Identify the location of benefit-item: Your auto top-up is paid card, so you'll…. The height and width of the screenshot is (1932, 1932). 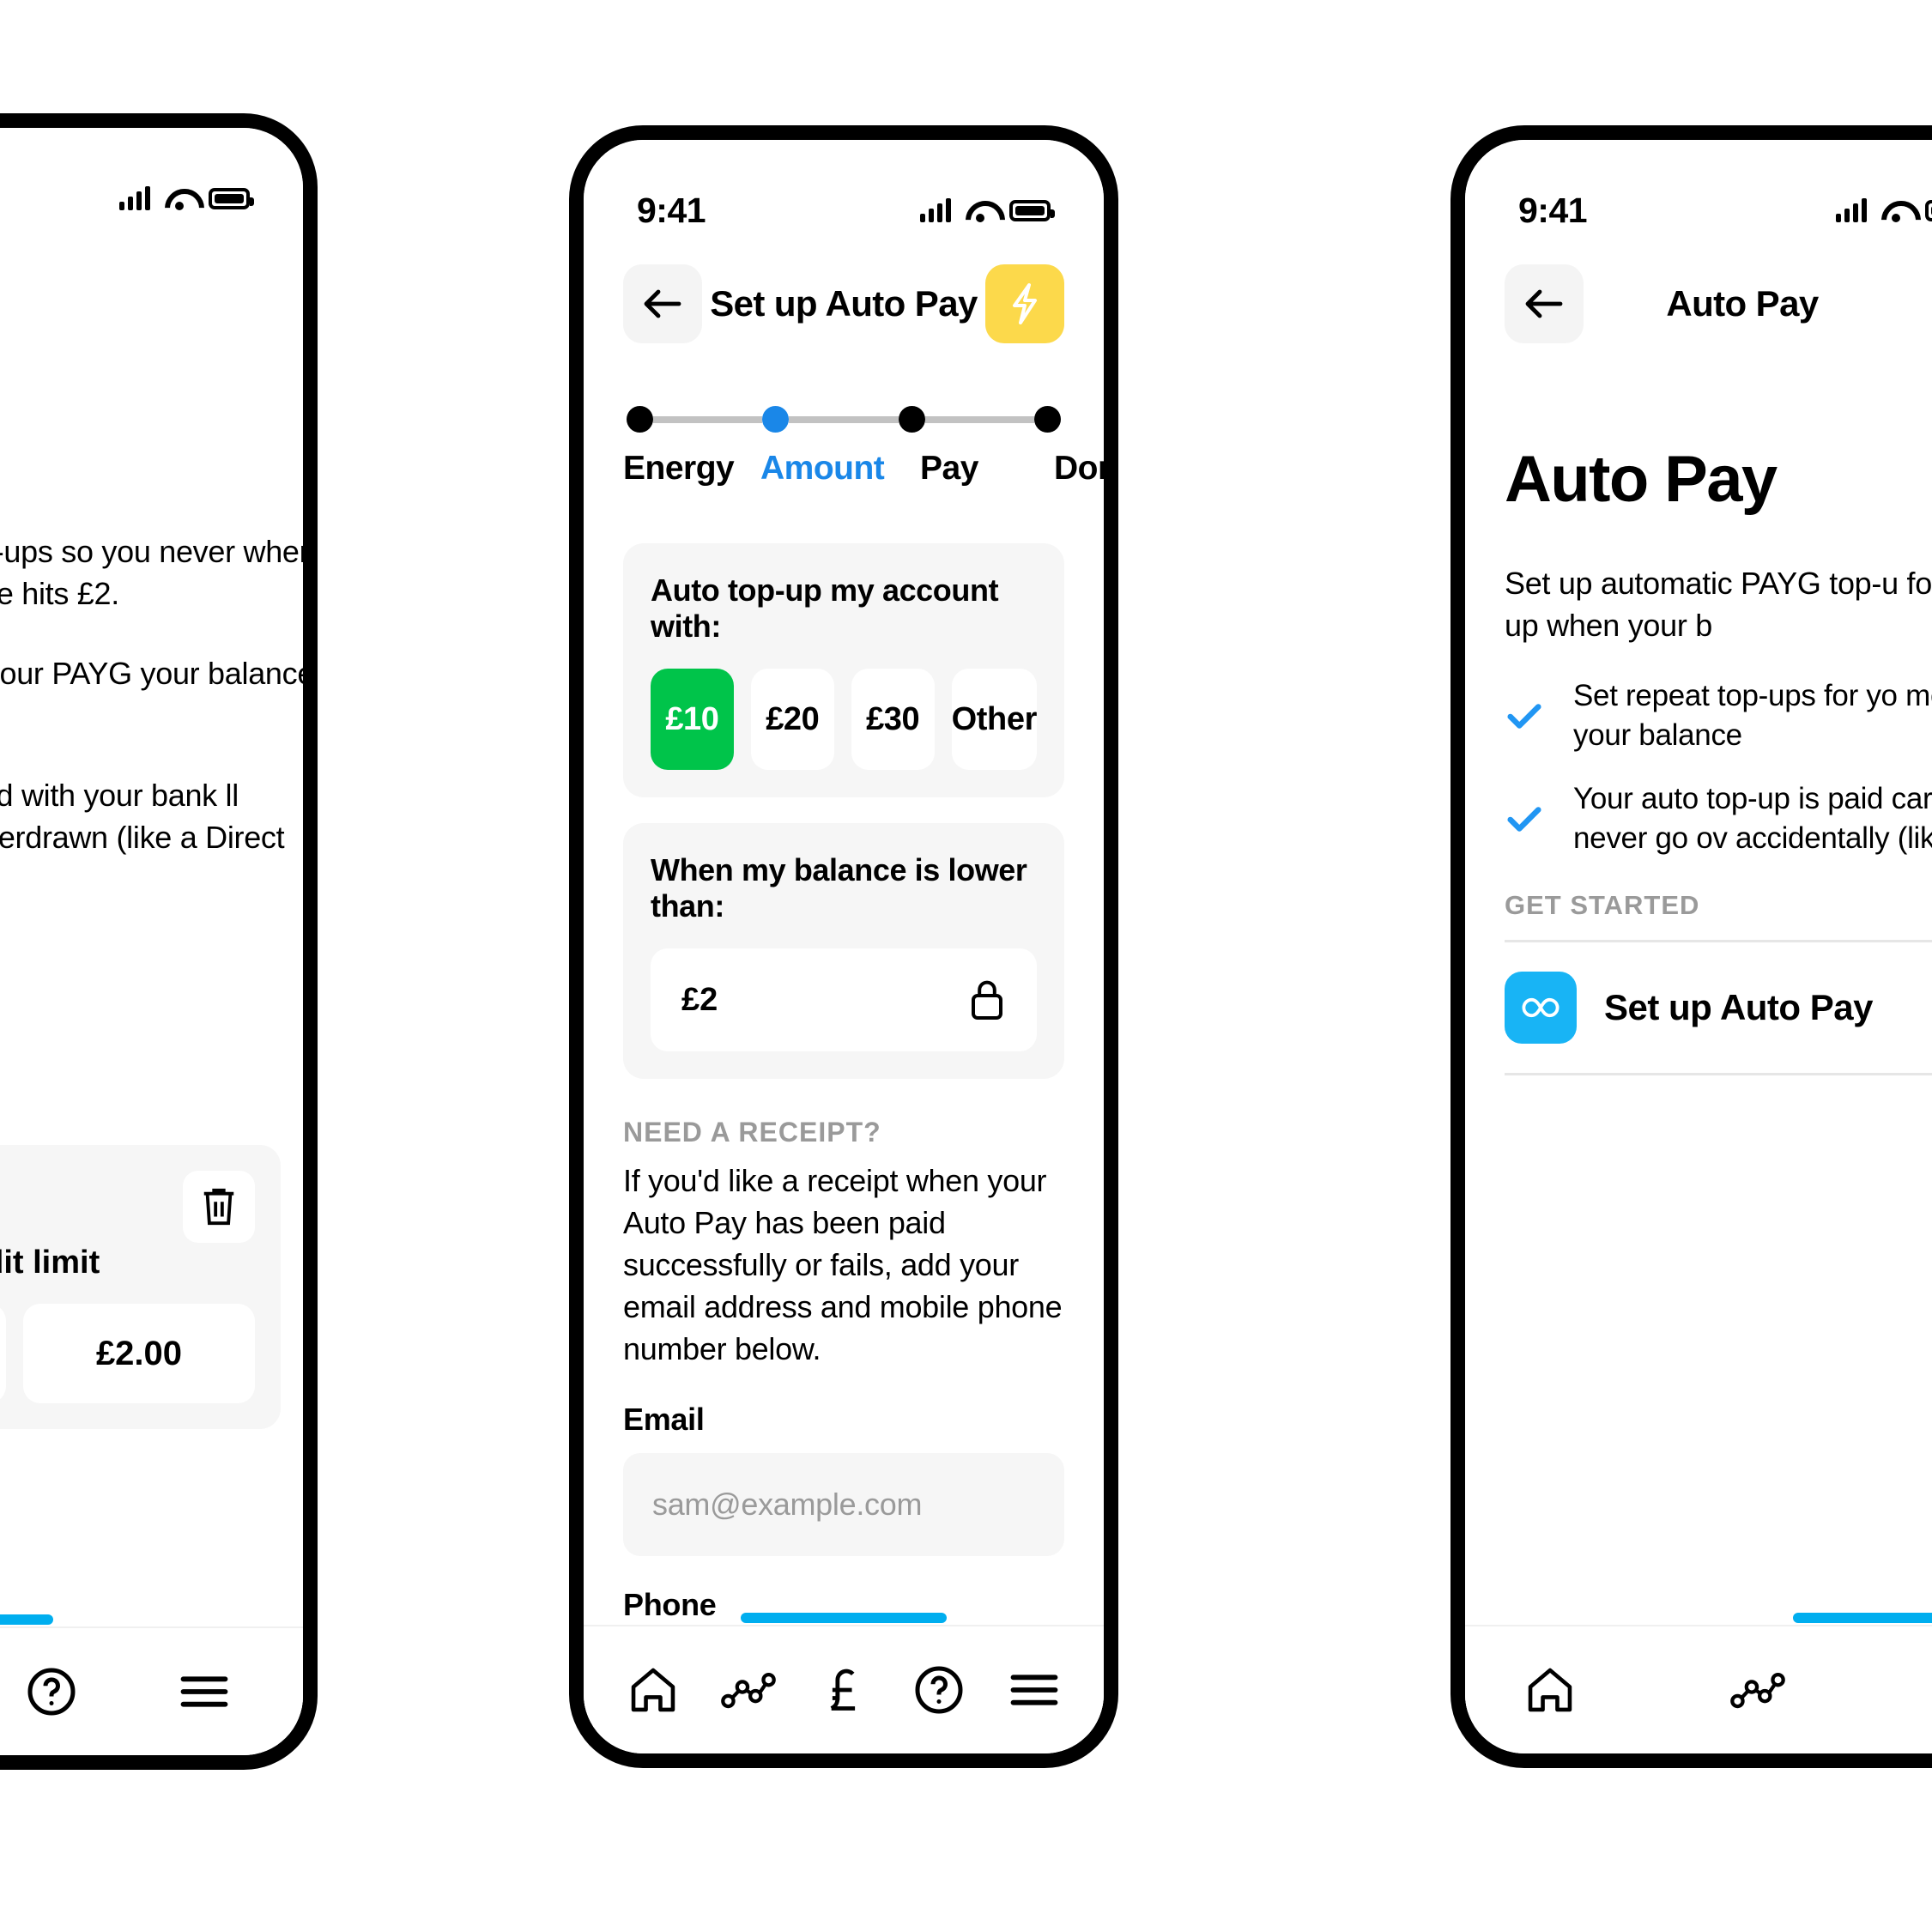
(1719, 819).